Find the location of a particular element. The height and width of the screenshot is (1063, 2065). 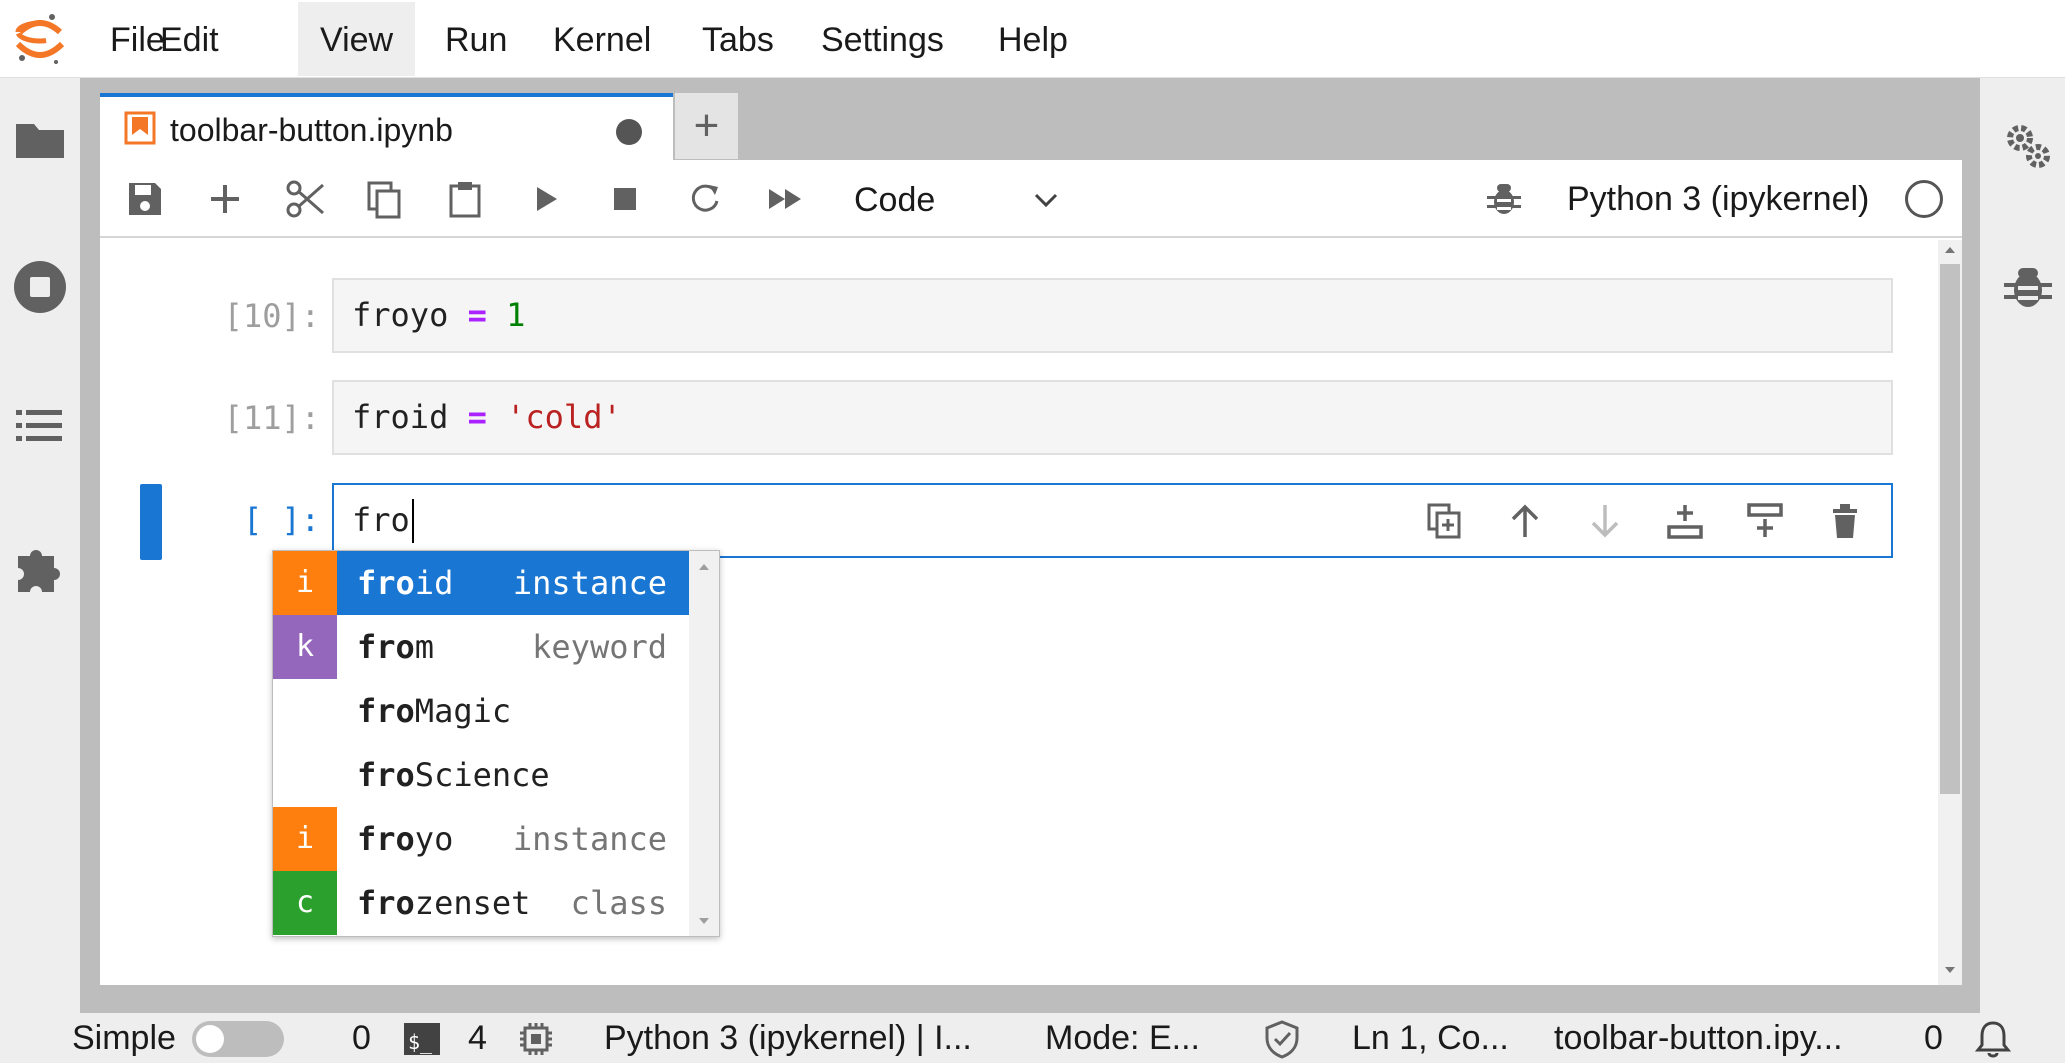

completer-item: i froid instance is located at coordinates (481, 583).